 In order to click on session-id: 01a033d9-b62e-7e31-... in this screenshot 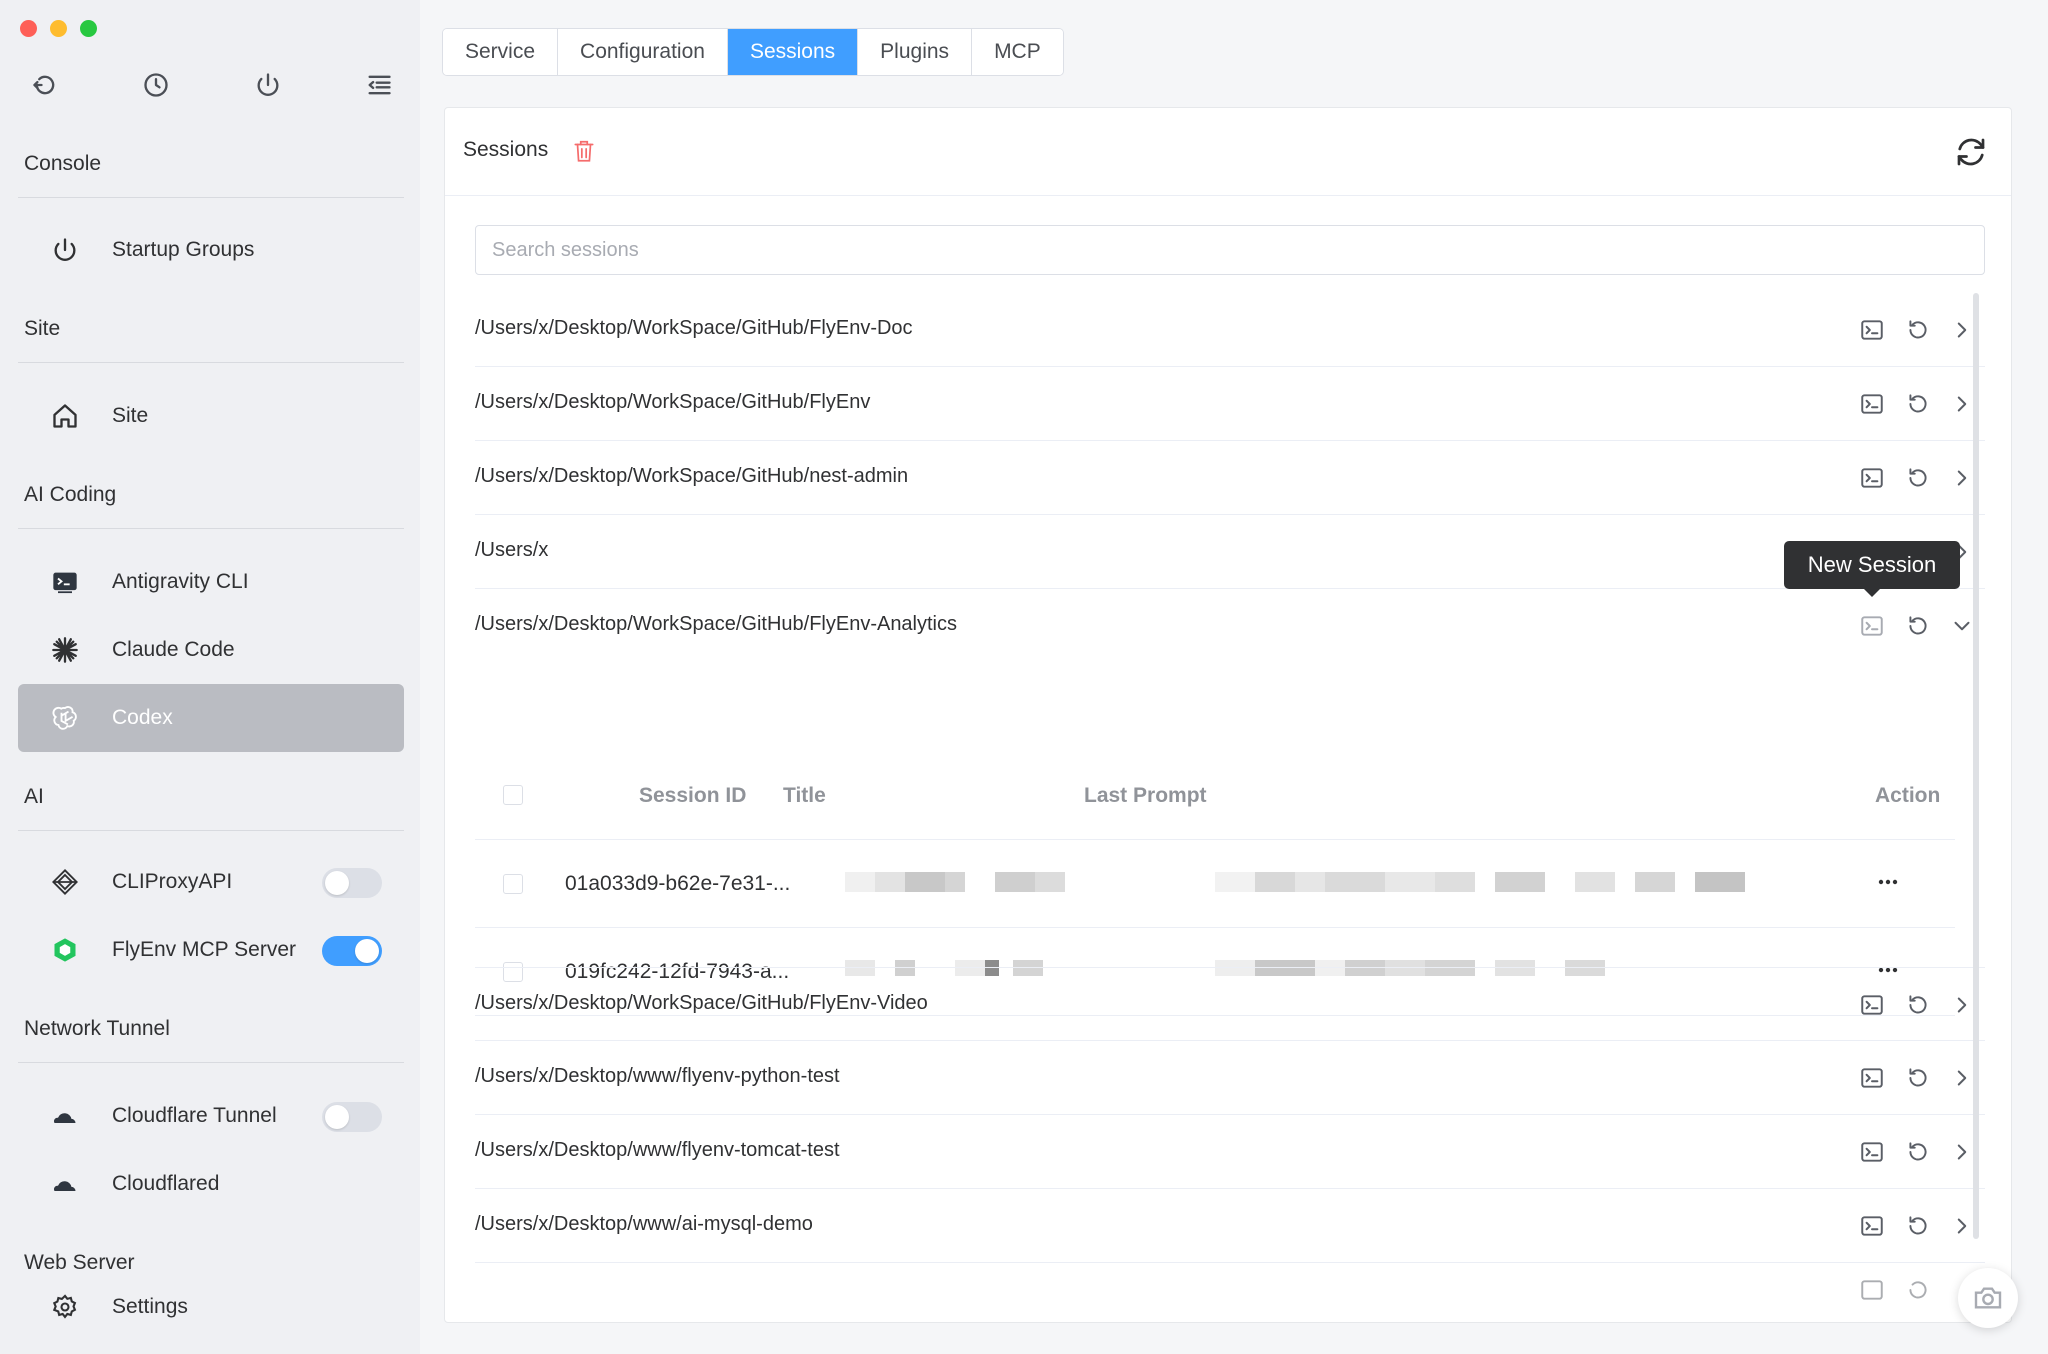, I will do `click(677, 884)`.